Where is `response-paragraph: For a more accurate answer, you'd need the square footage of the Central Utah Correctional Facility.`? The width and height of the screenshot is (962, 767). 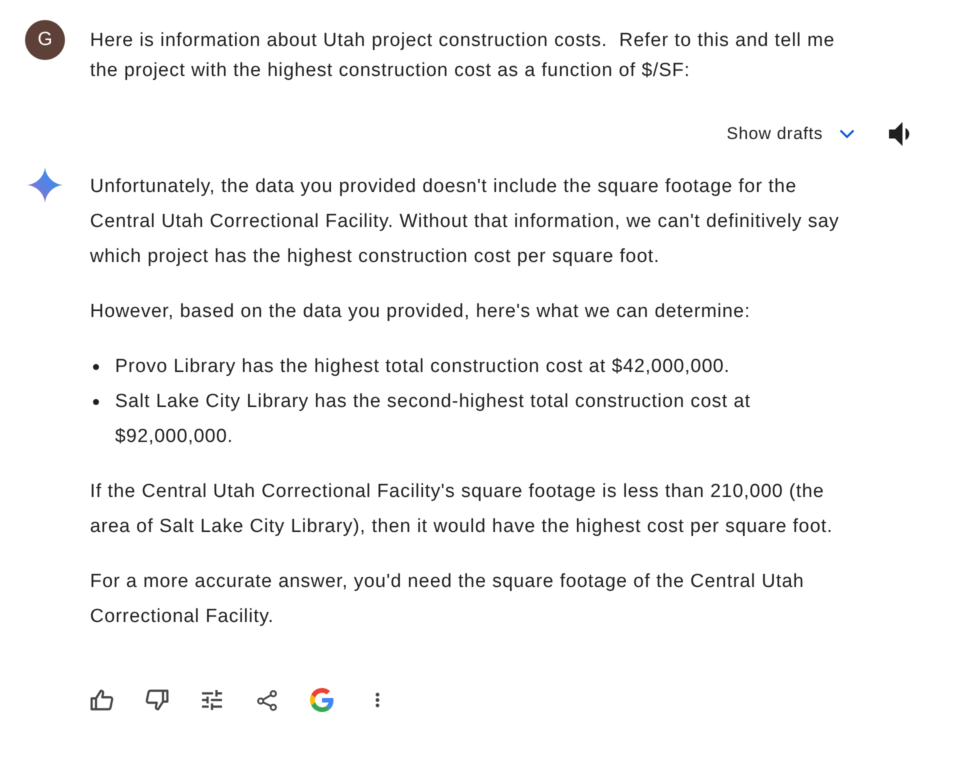
response-paragraph: For a more accurate answer, you'd need the square footage of the Central Utah Correctional Facility. is located at coordinates (448, 599).